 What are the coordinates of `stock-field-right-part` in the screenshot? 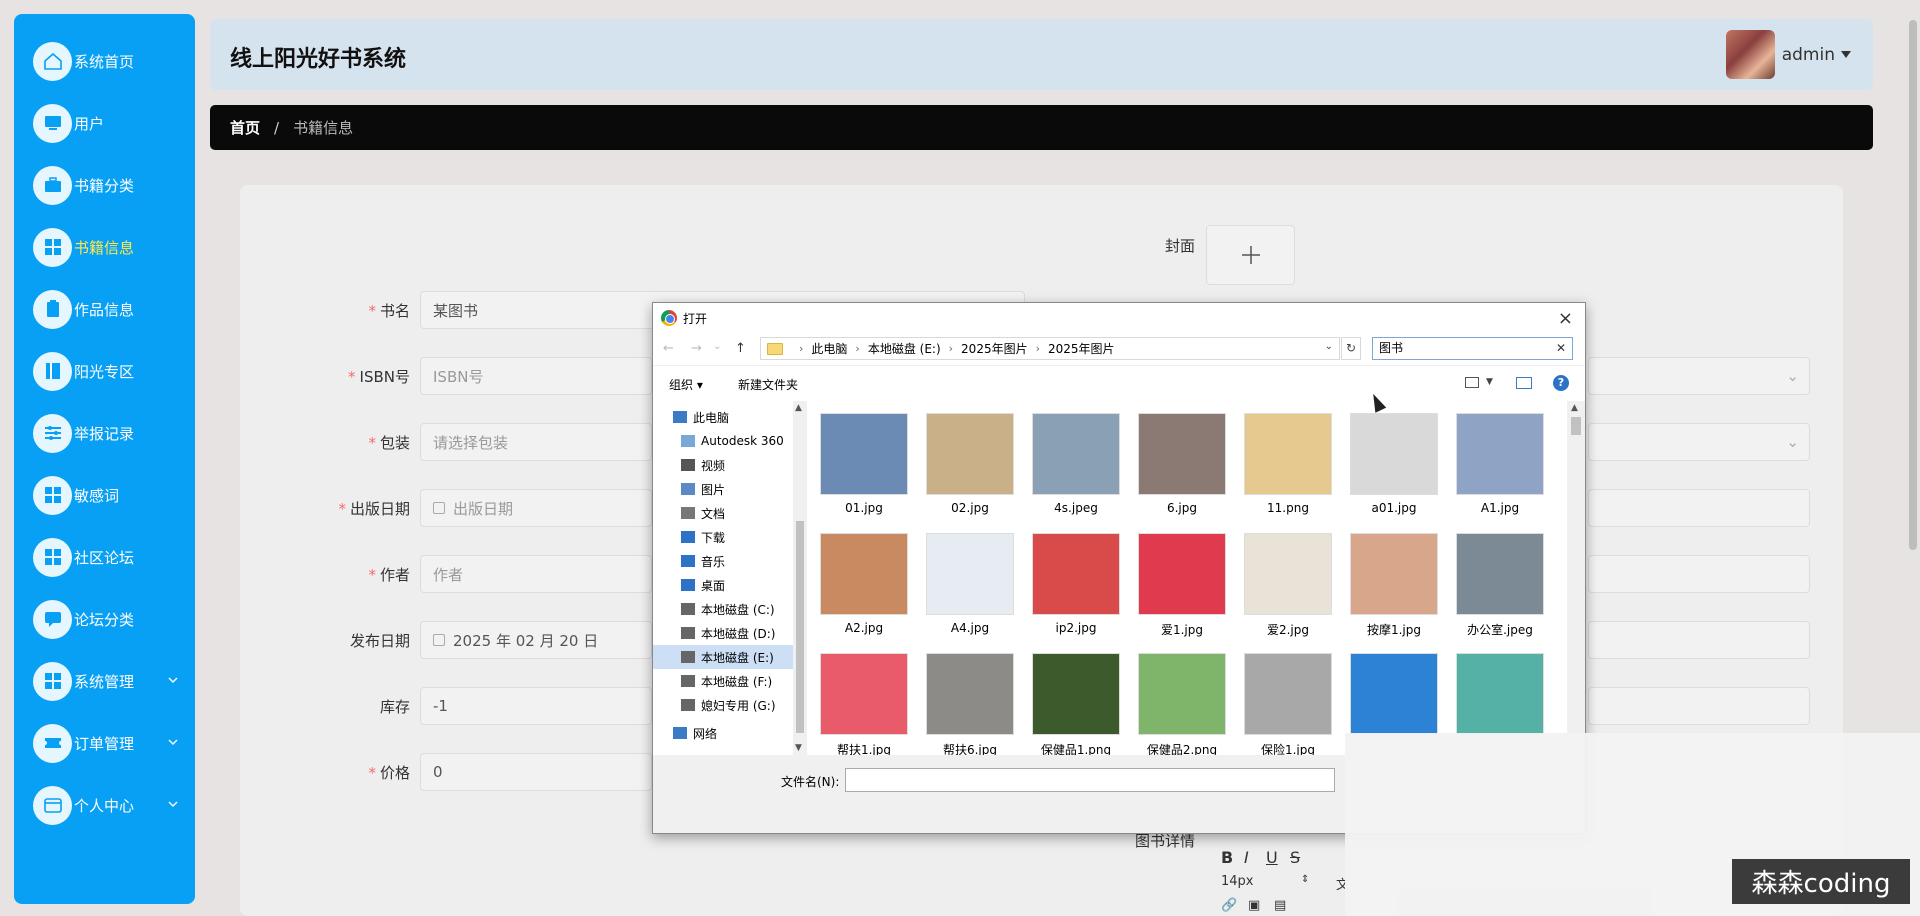 It's located at (1699, 706).